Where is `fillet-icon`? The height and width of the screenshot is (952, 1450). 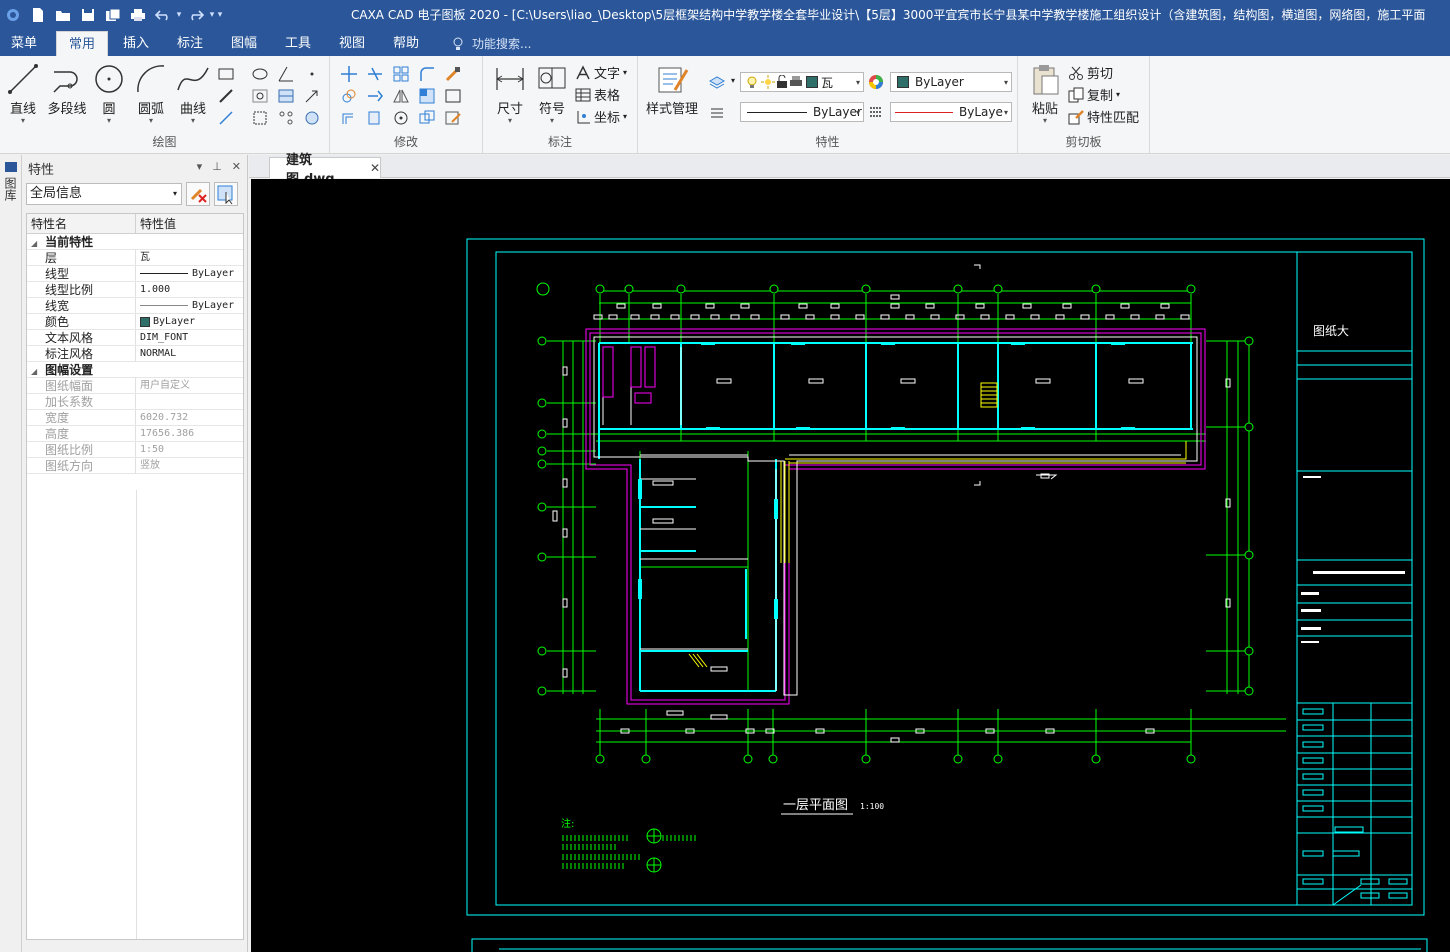 fillet-icon is located at coordinates (427, 74).